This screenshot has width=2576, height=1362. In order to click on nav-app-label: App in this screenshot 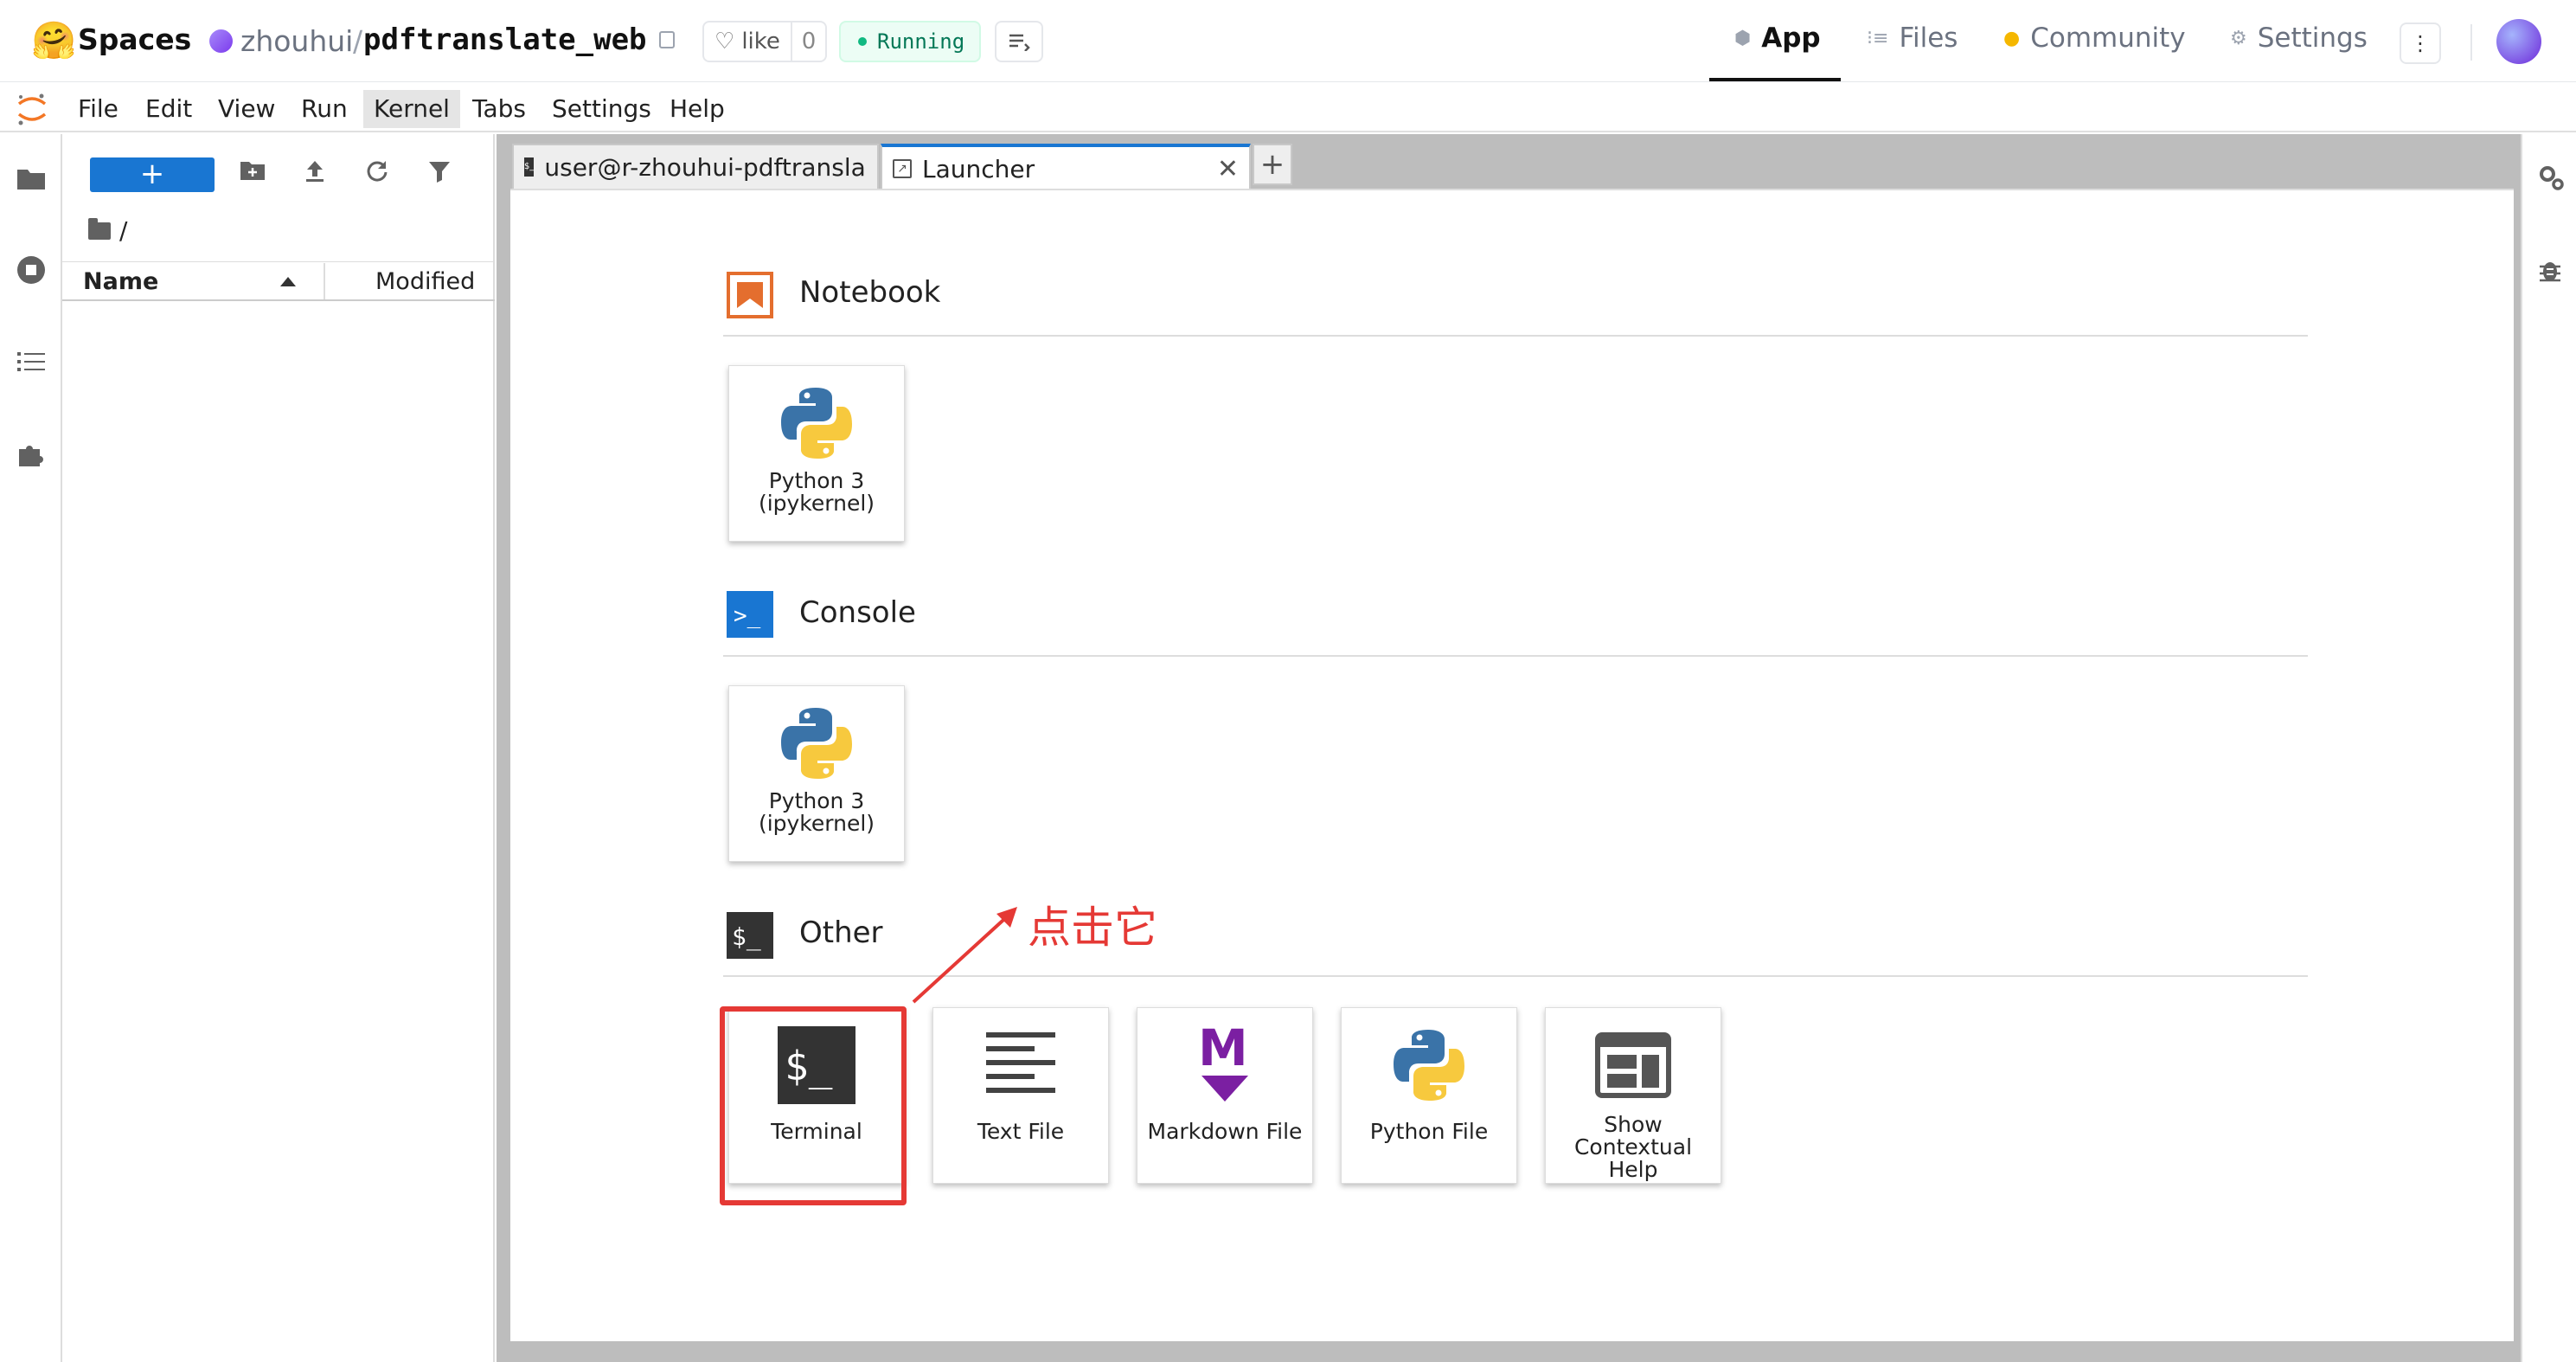, I will do `click(1791, 38)`.